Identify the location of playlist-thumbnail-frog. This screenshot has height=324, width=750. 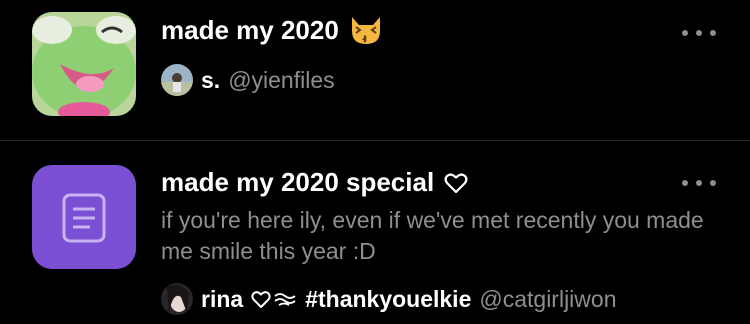
(84, 64).